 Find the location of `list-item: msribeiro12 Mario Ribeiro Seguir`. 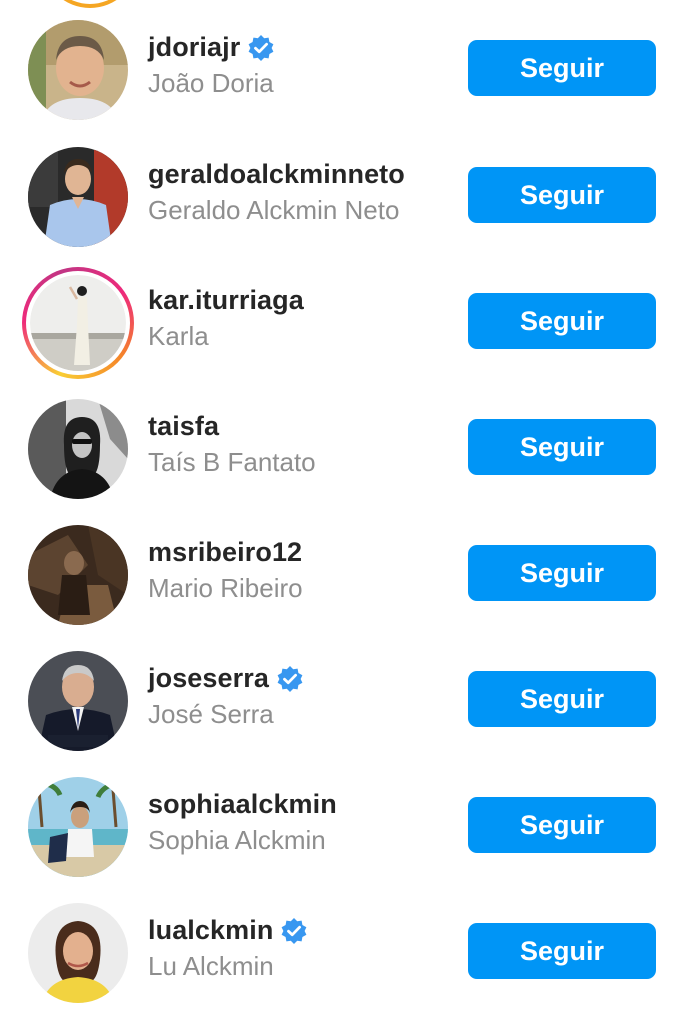

list-item: msribeiro12 Mario Ribeiro Seguir is located at coordinates (342, 583).